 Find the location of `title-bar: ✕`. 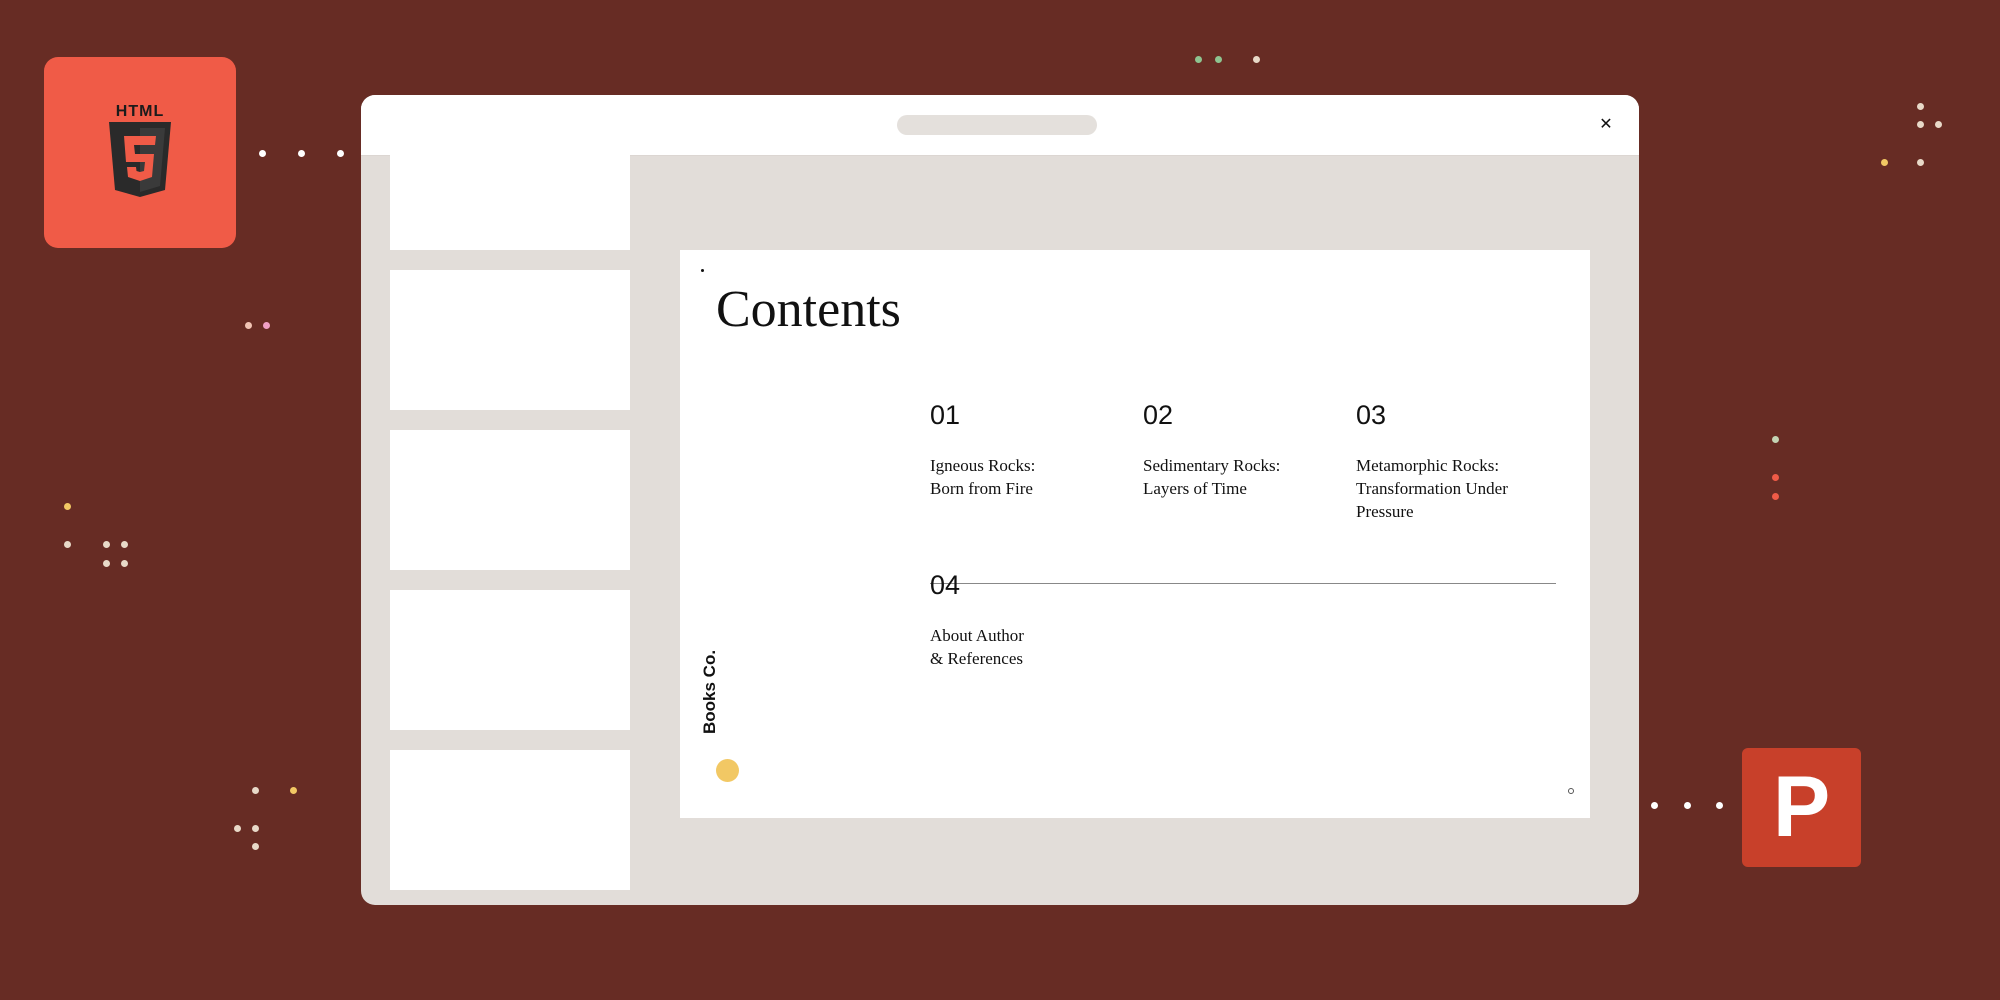

title-bar: ✕ is located at coordinates (1000, 125).